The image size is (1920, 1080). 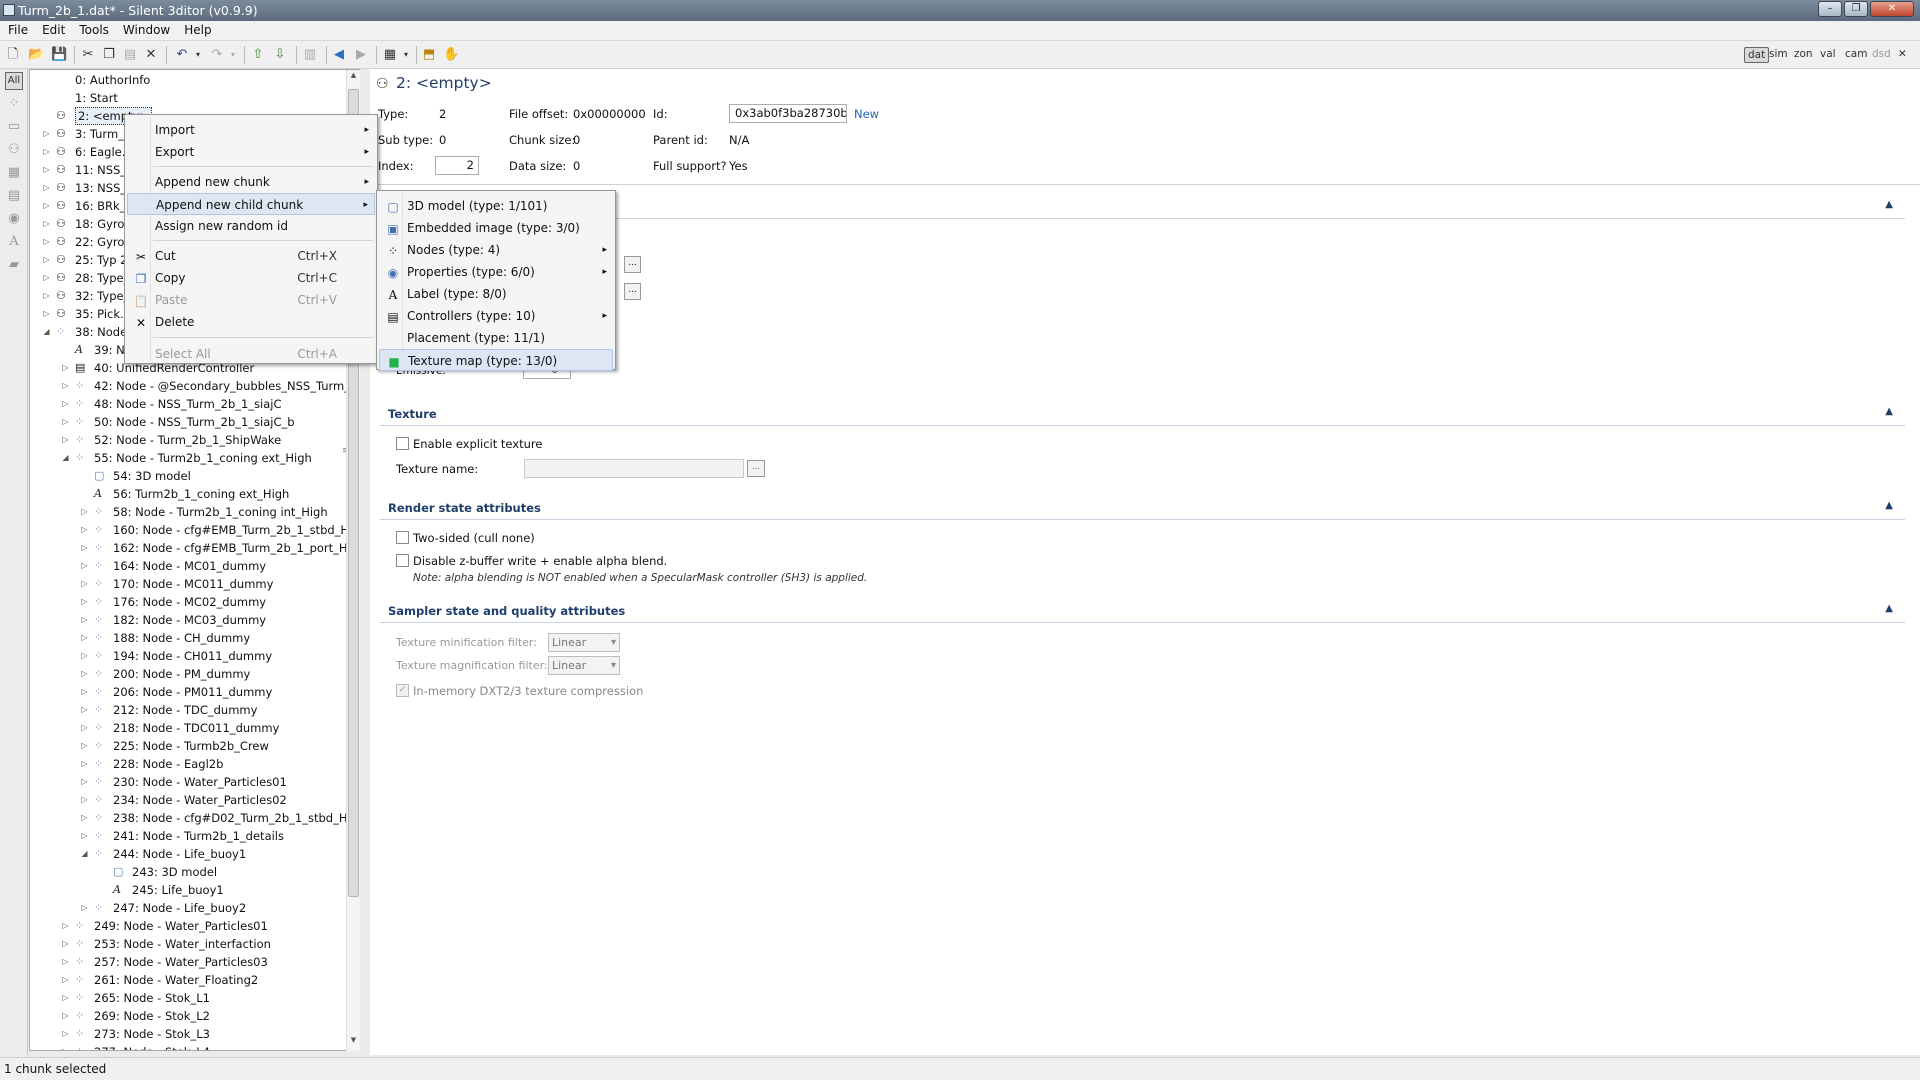 What do you see at coordinates (1778, 55) in the screenshot?
I see `tab-sim: sim` at bounding box center [1778, 55].